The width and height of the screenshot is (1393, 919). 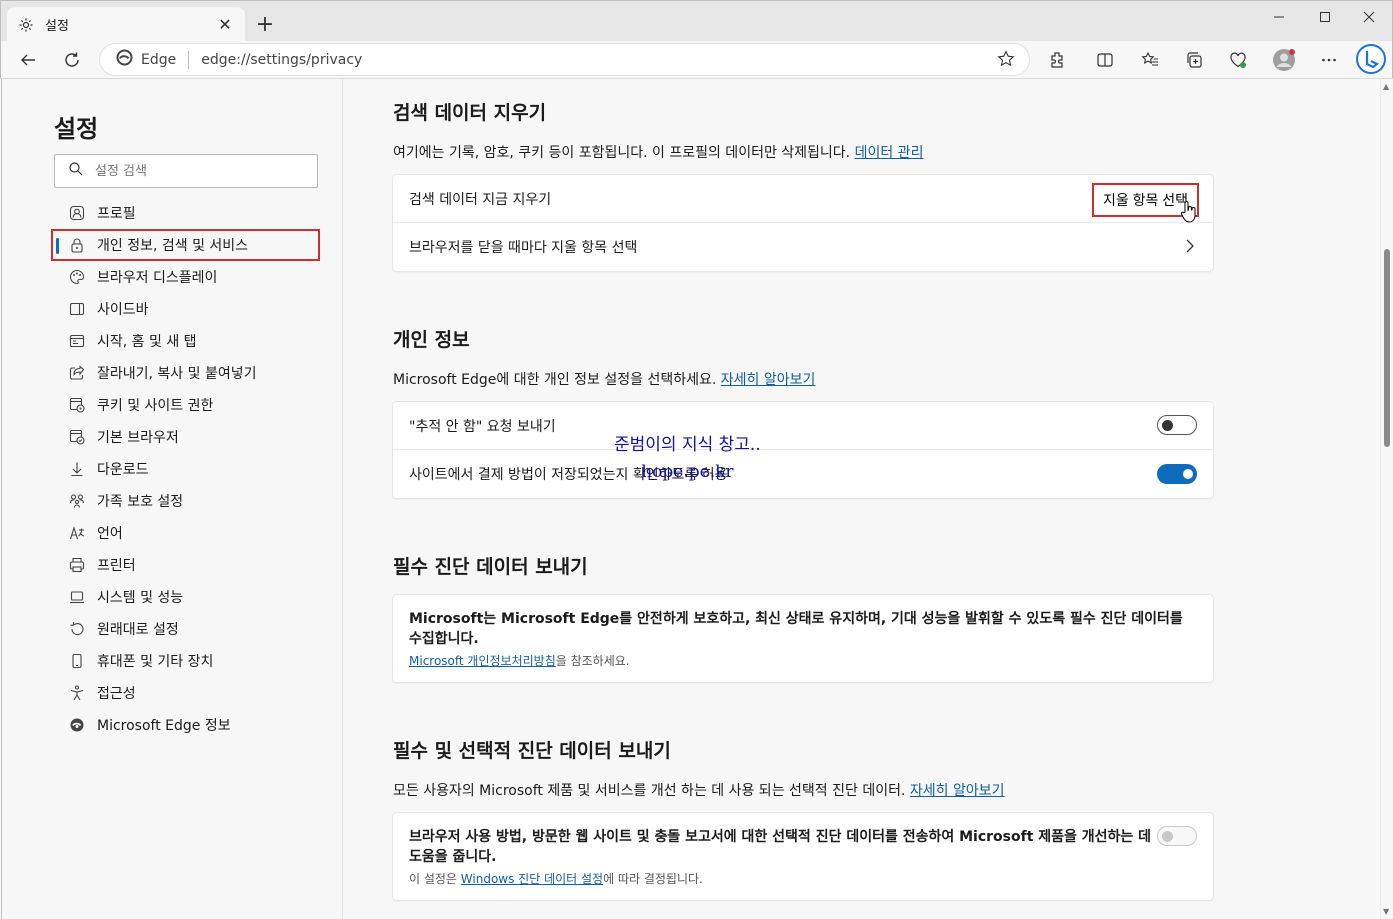 I want to click on page-scrollbar: ▲ ▼, so click(x=1386, y=499).